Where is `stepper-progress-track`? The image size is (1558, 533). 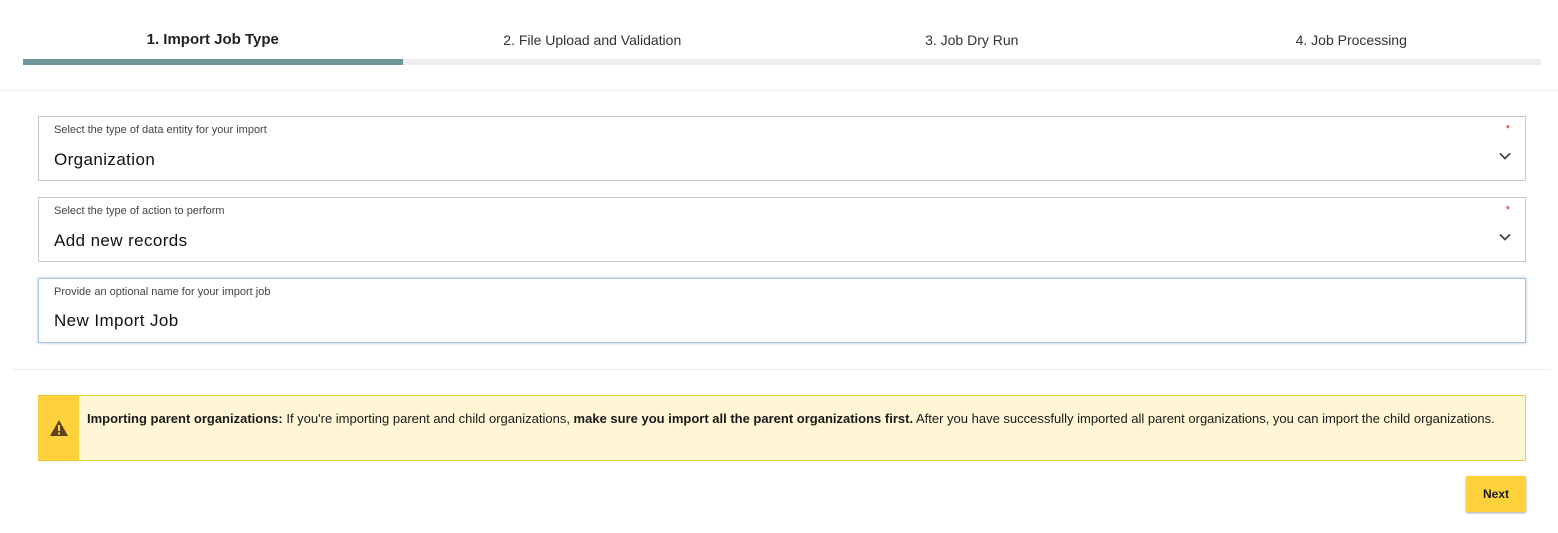 stepper-progress-track is located at coordinates (782, 62).